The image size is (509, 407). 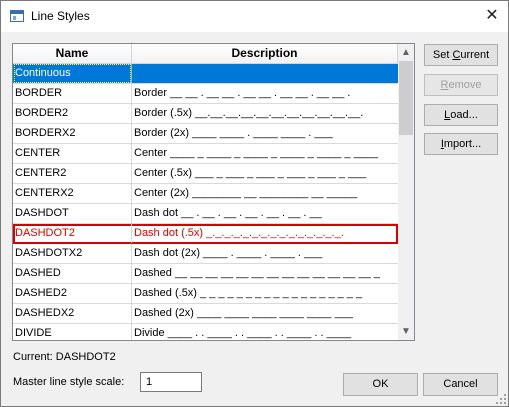 I want to click on column-header-name: Name, so click(x=72, y=53).